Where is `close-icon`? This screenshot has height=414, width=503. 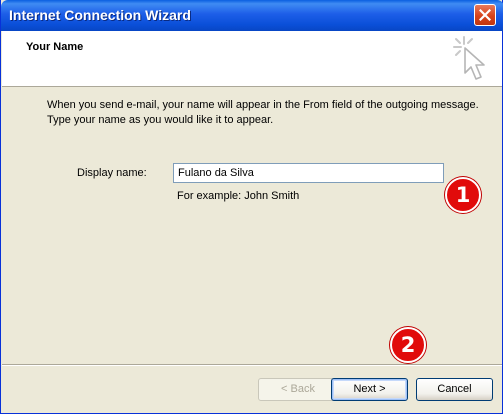 close-icon is located at coordinates (485, 15).